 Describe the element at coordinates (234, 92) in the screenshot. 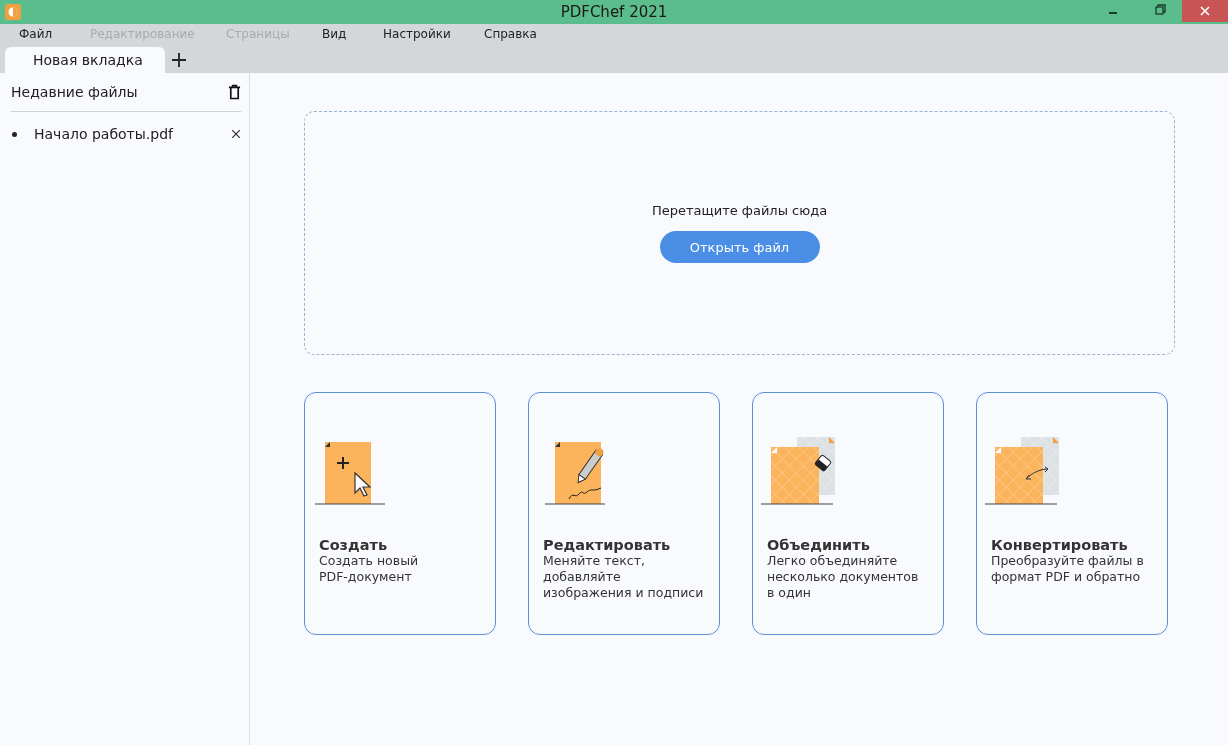

I see `trash-icon` at that location.